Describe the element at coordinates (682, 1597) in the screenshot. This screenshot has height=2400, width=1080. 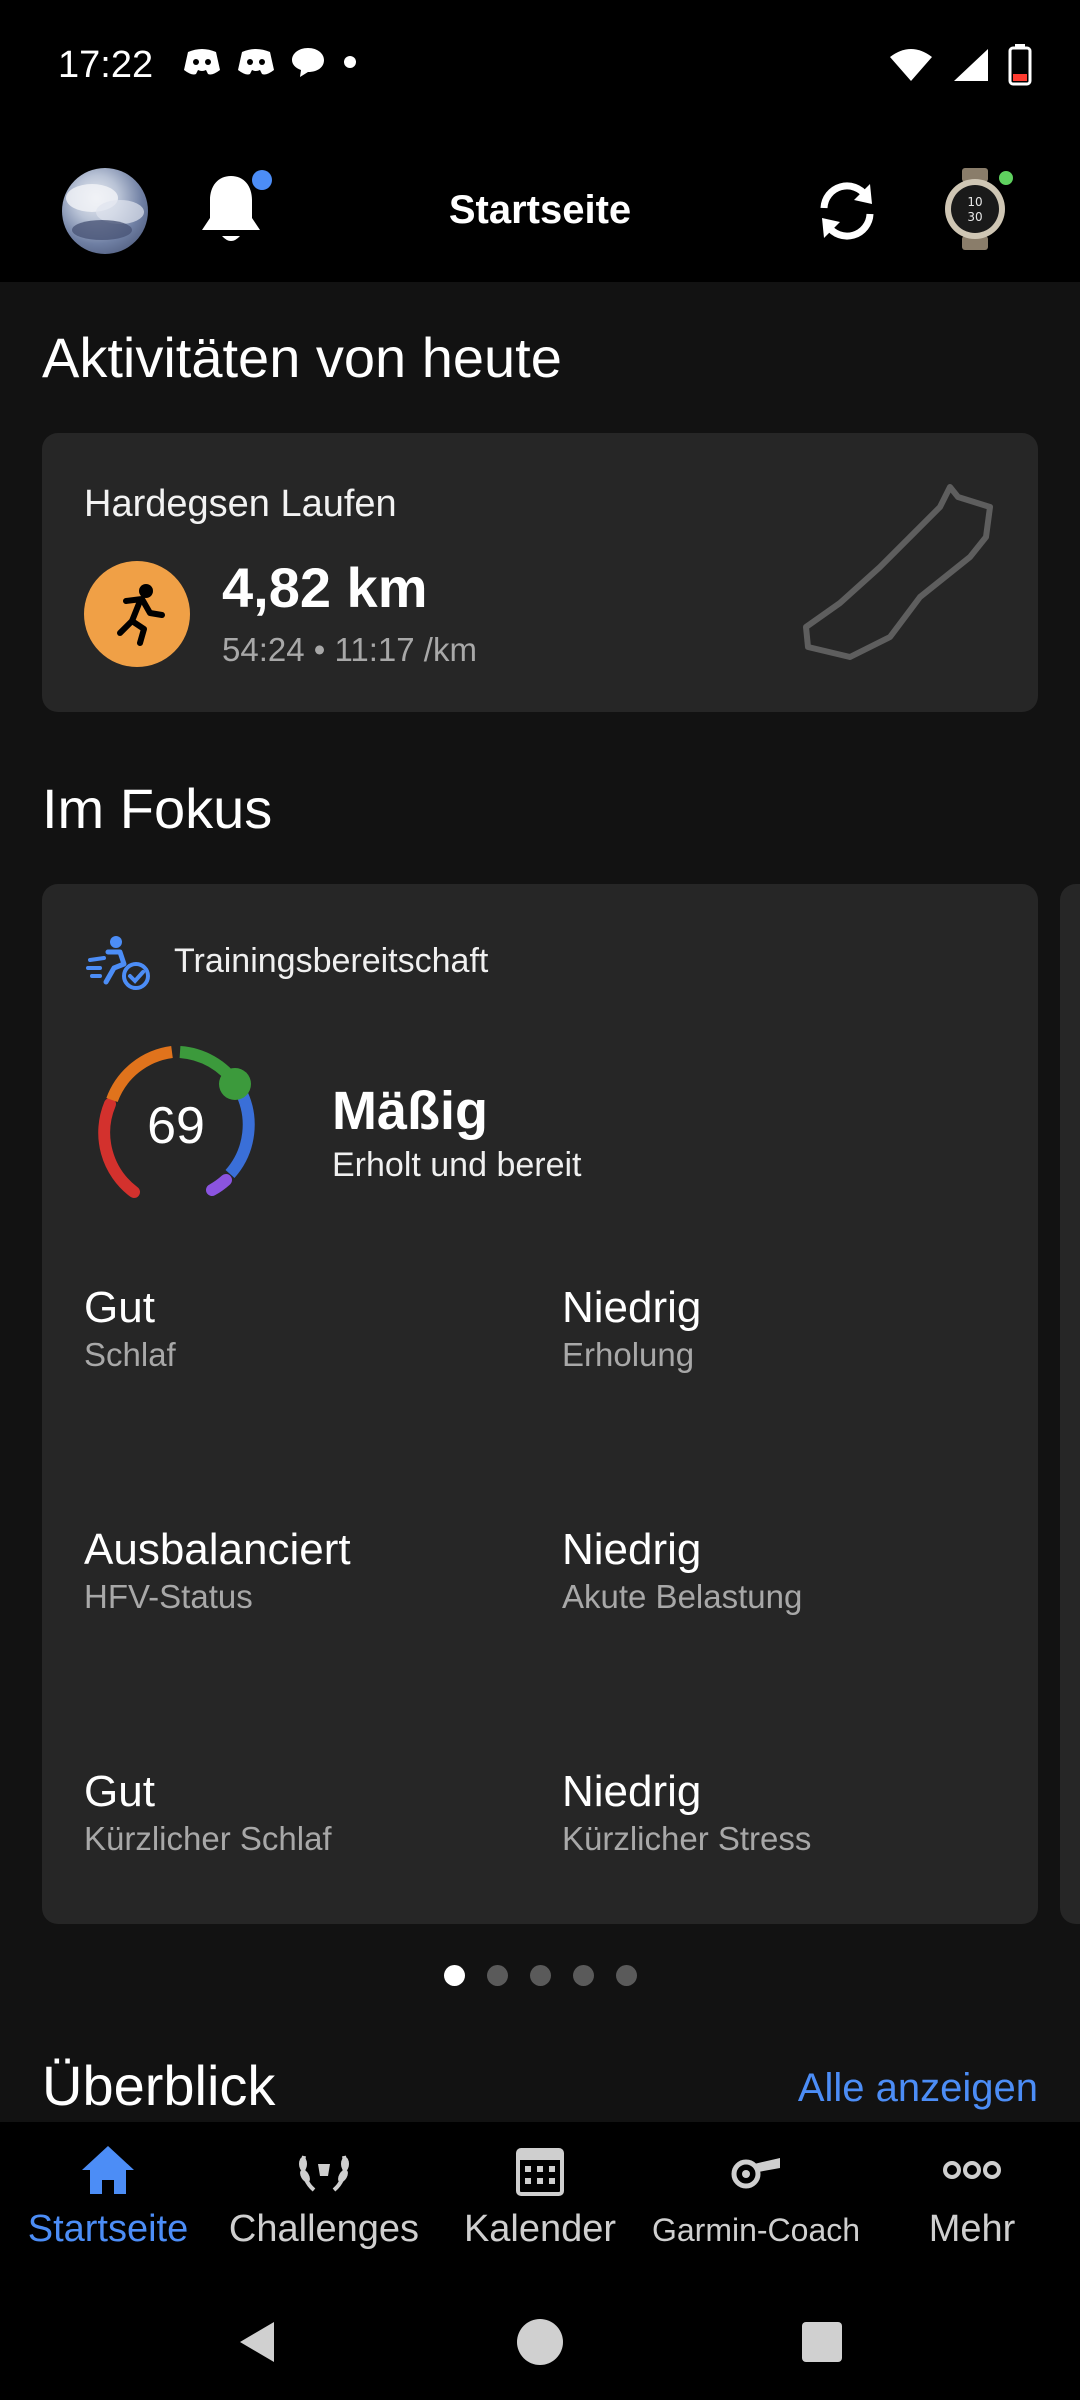
I see `metric-label: Akute Belastung` at that location.